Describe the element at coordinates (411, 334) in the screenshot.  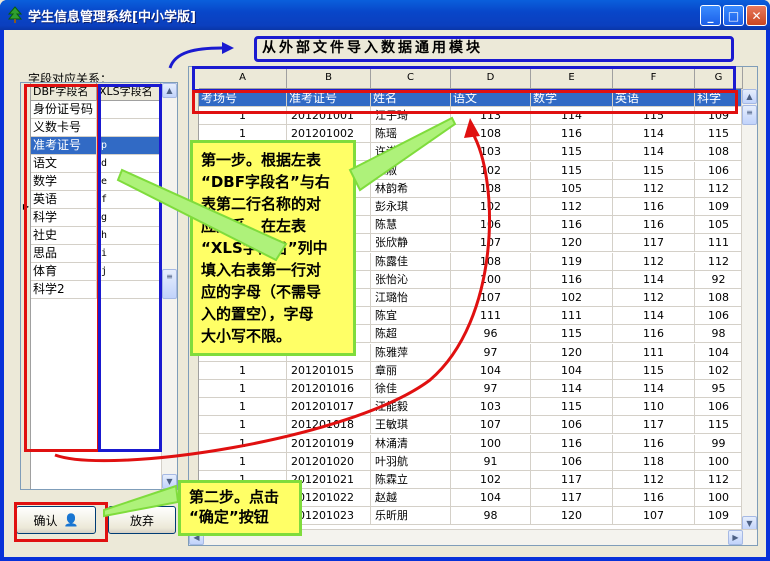
I see `grid-cell: 陈超` at that location.